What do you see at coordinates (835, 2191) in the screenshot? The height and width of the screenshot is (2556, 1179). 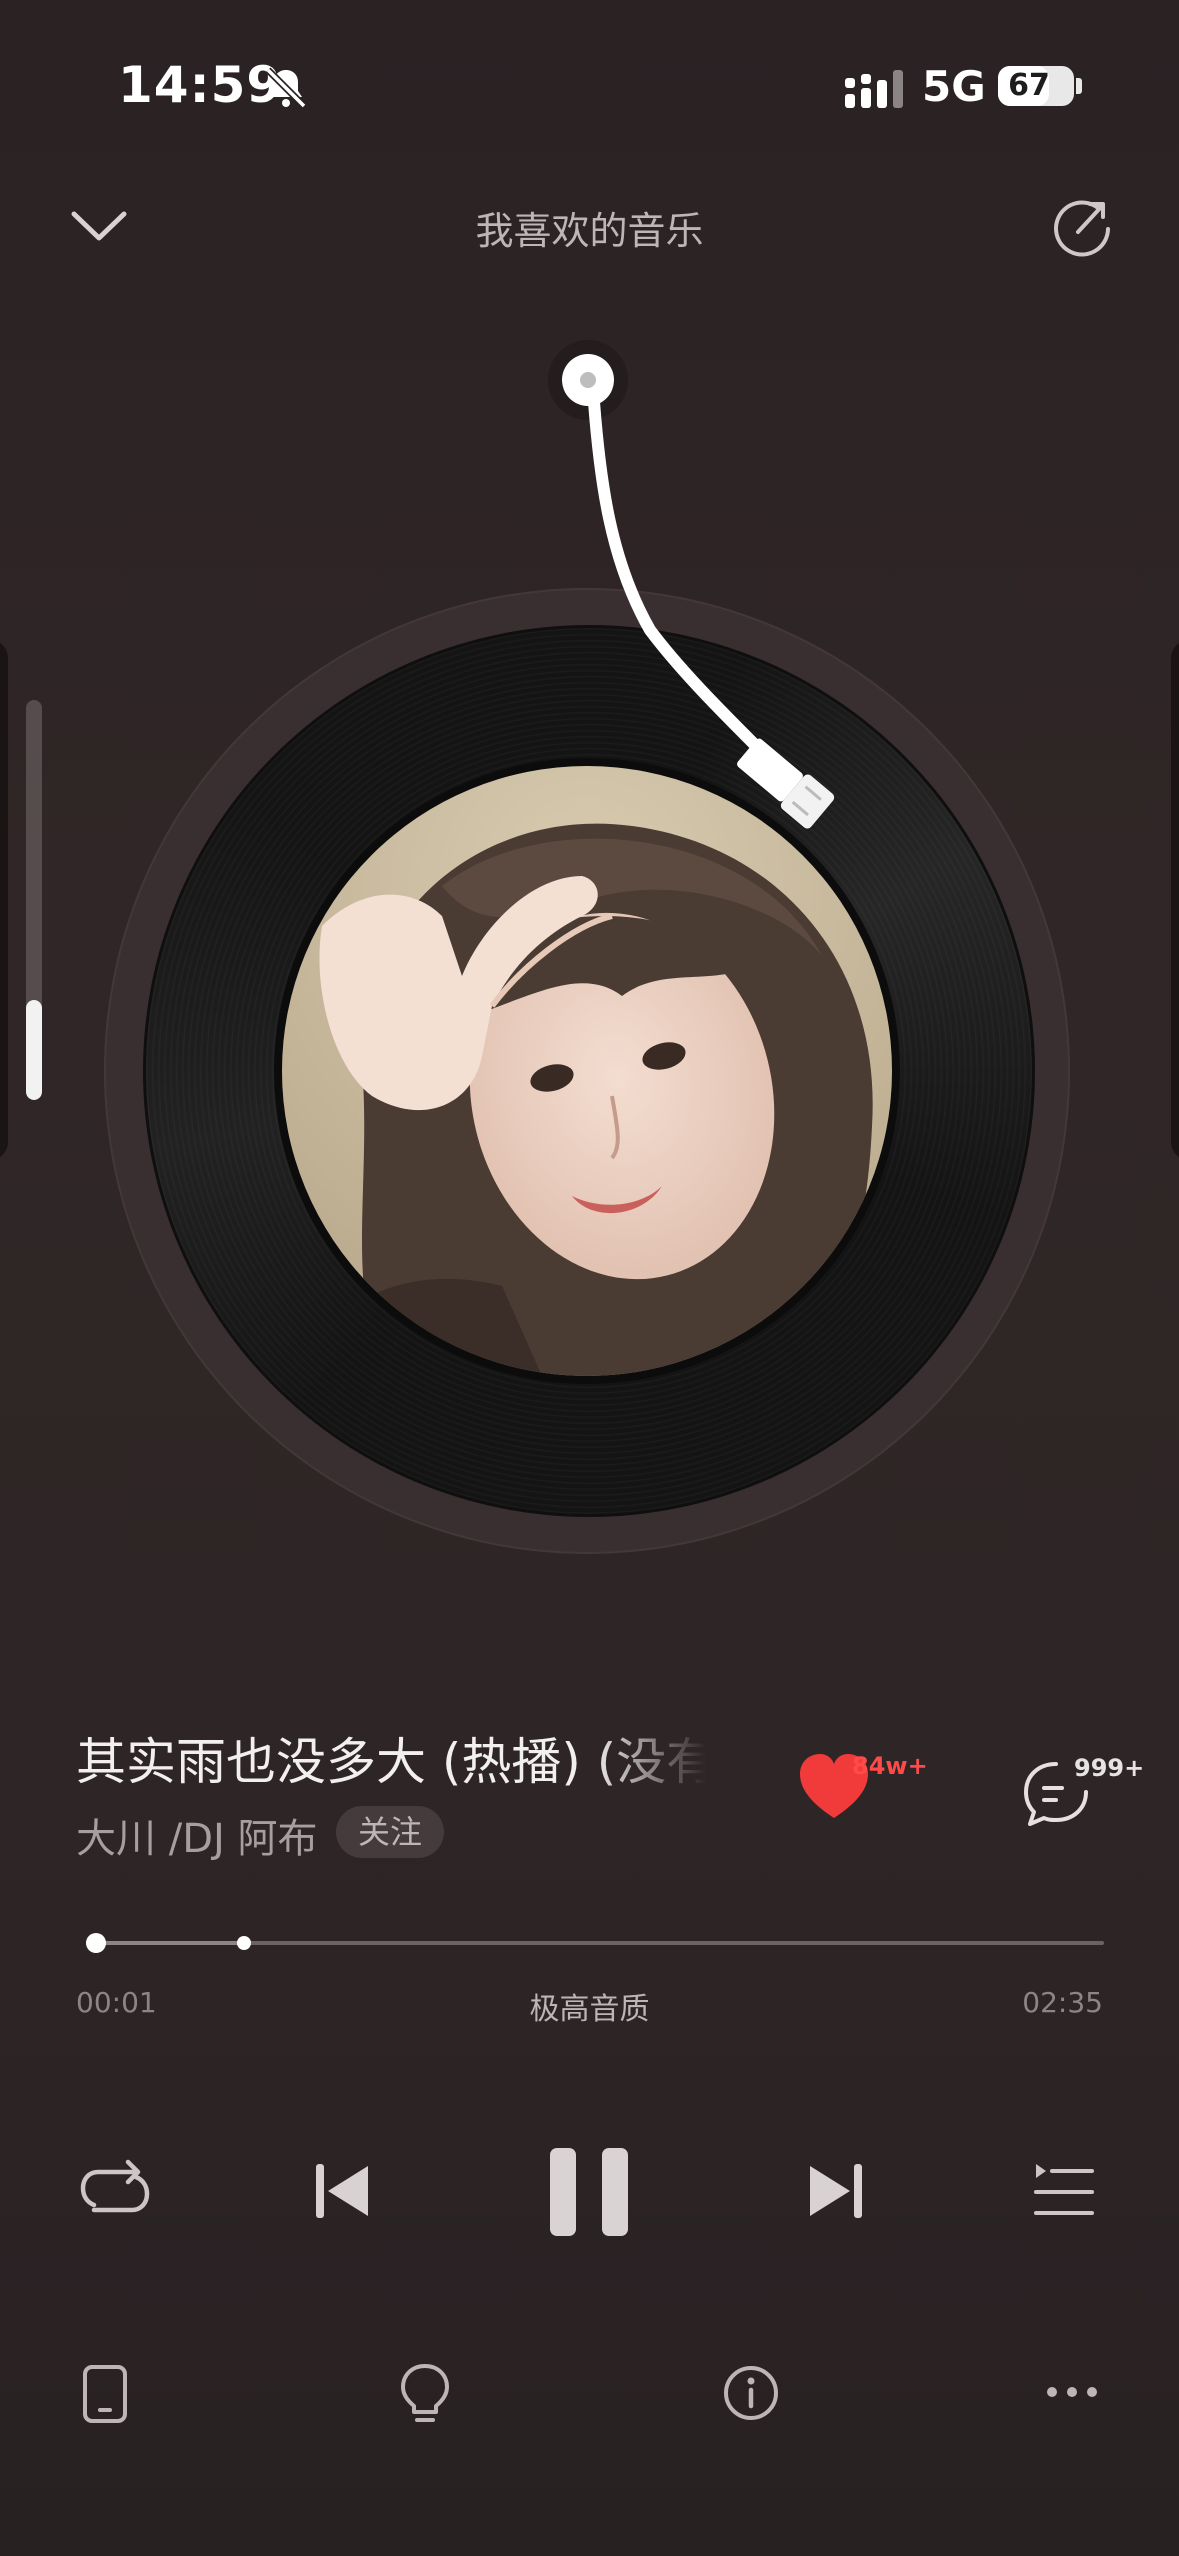 I see `next-icon` at bounding box center [835, 2191].